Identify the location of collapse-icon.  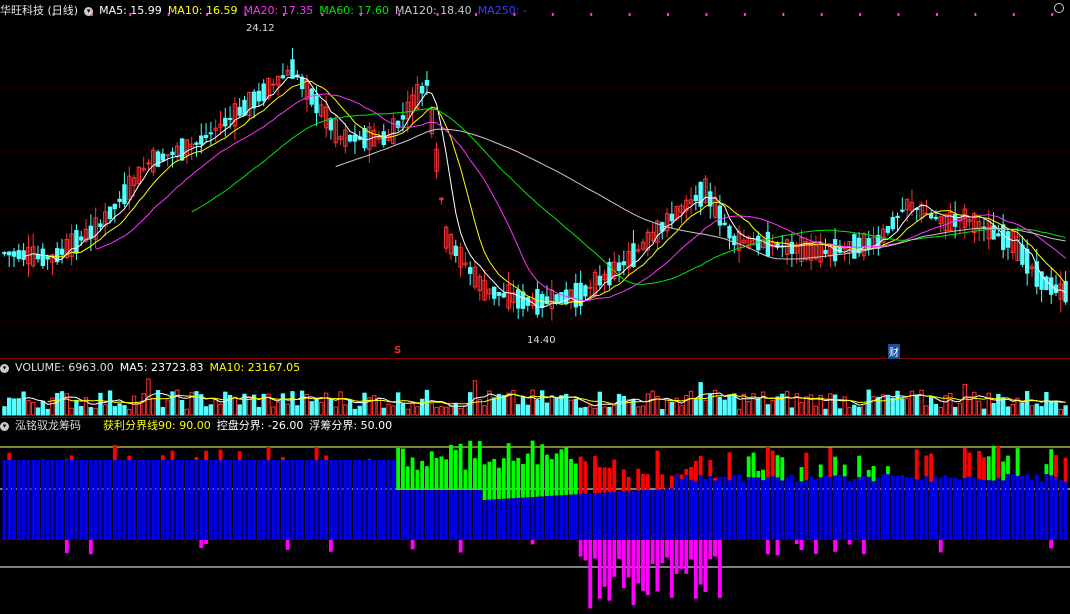
(1059, 8).